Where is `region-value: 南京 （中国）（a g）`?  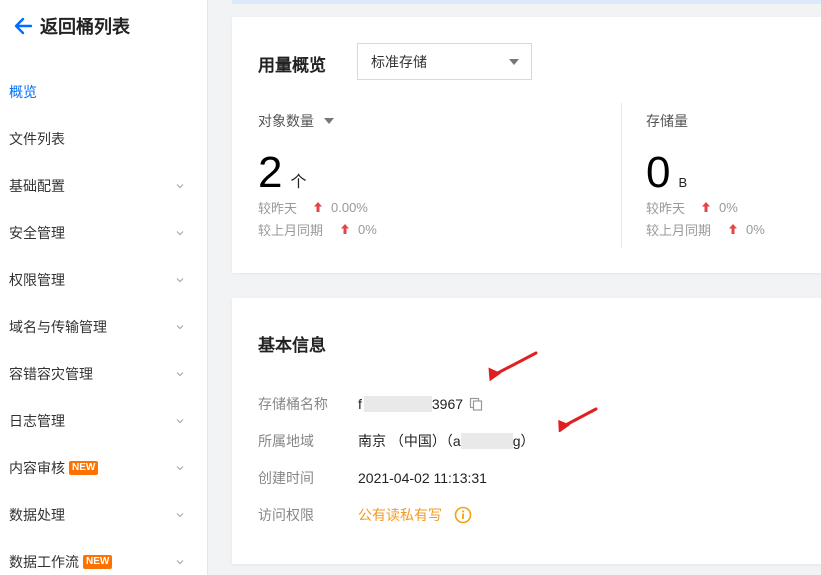
region-value: 南京 （中国）（a g） is located at coordinates (446, 441).